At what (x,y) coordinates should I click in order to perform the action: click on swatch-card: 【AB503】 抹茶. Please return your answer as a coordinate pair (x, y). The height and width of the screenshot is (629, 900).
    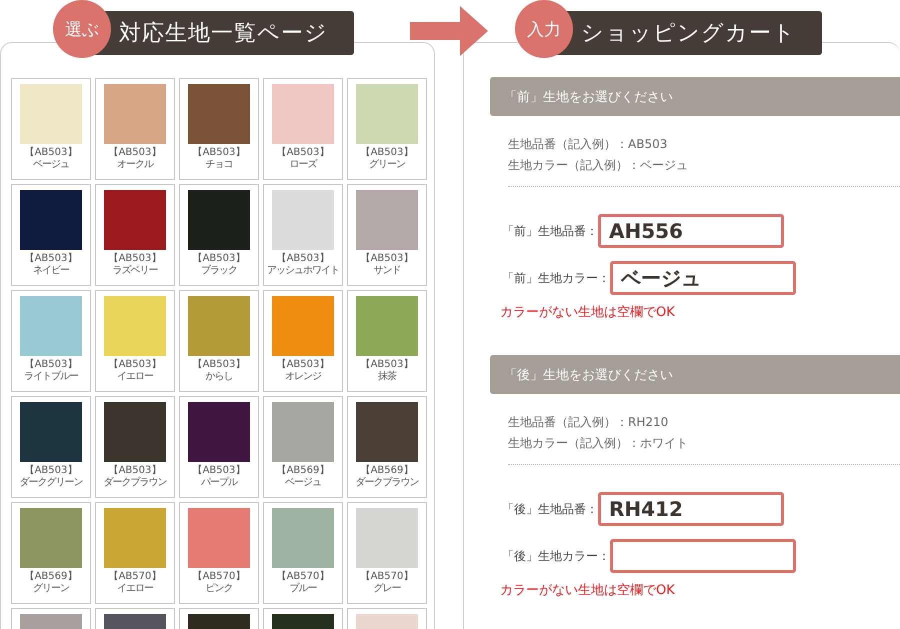
    Looking at the image, I should click on (387, 341).